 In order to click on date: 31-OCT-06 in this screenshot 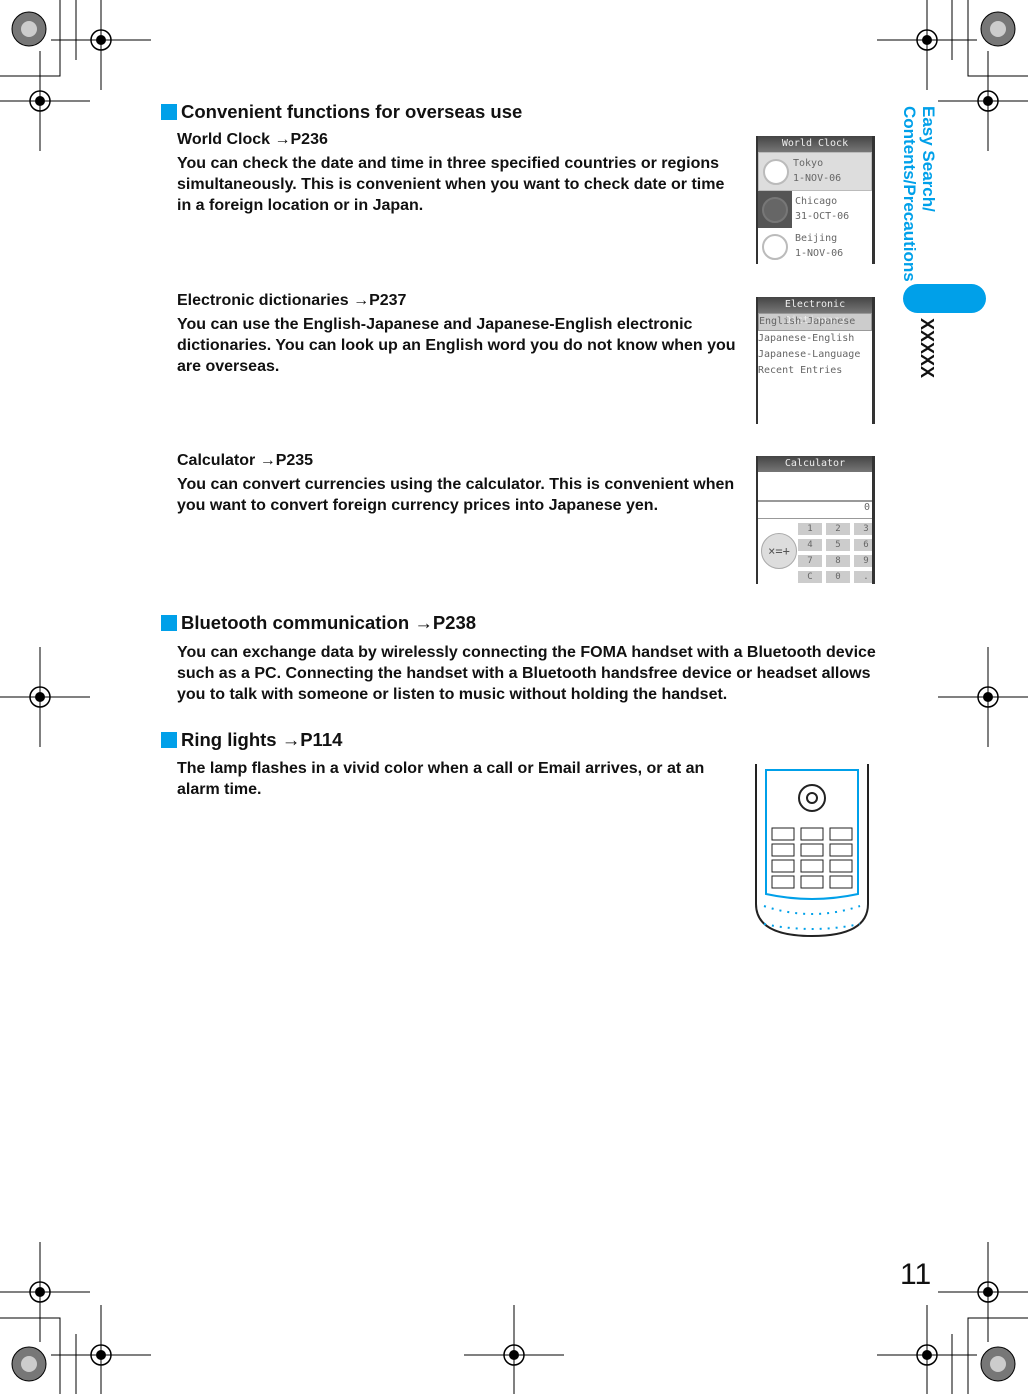, I will do `click(822, 216)`.